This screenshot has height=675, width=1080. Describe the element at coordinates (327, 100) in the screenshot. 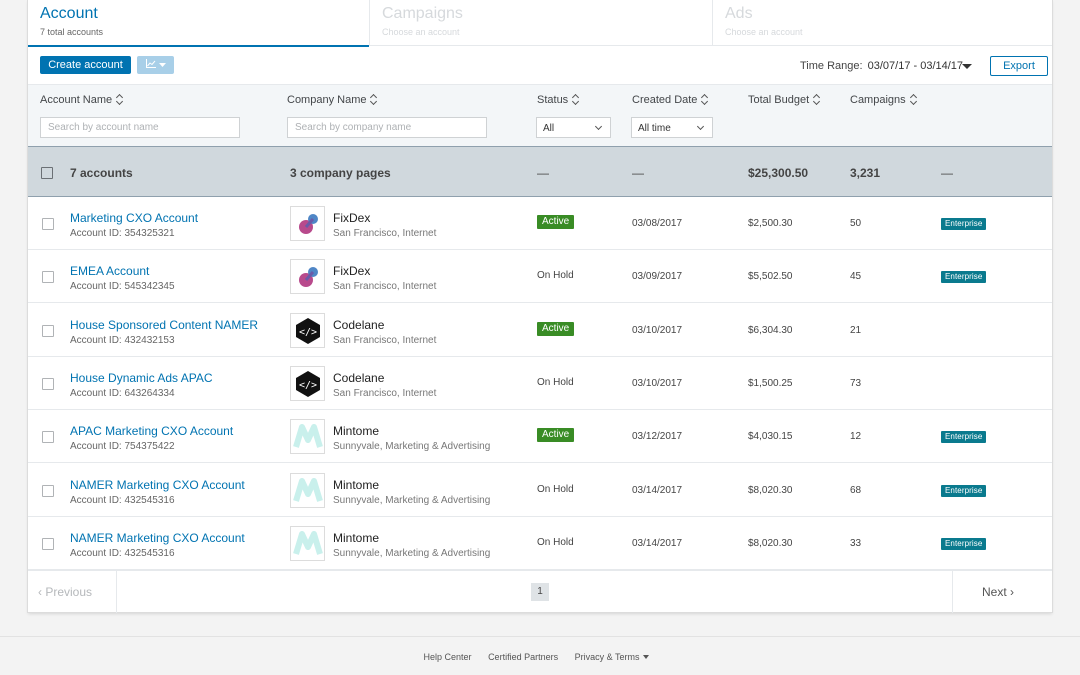

I see `column-label: Company Name` at that location.